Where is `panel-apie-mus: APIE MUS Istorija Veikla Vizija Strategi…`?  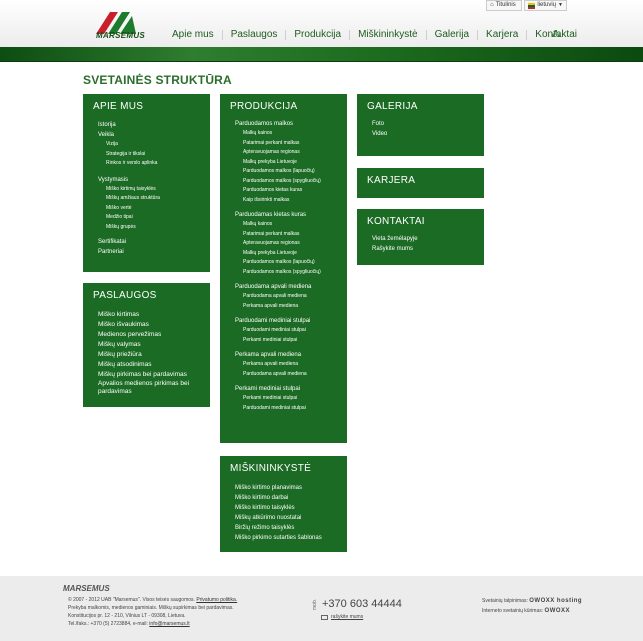
panel-apie-mus: APIE MUS Istorija Veikla Vizija Strategi… is located at coordinates (146, 183).